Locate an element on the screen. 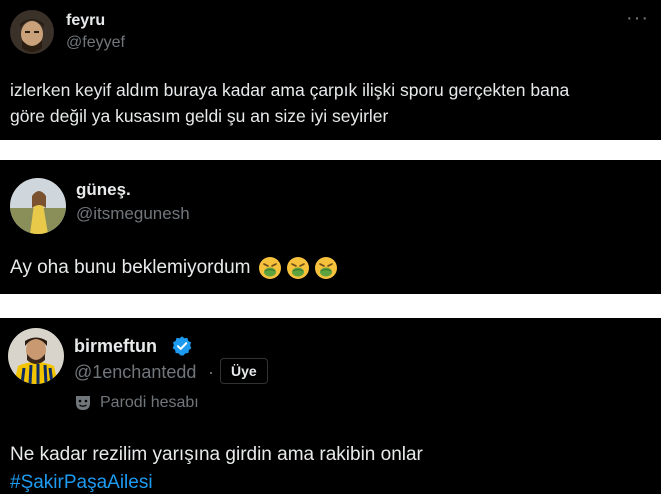 This screenshot has height=494, width=661. verified-badge-icon is located at coordinates (182, 346).